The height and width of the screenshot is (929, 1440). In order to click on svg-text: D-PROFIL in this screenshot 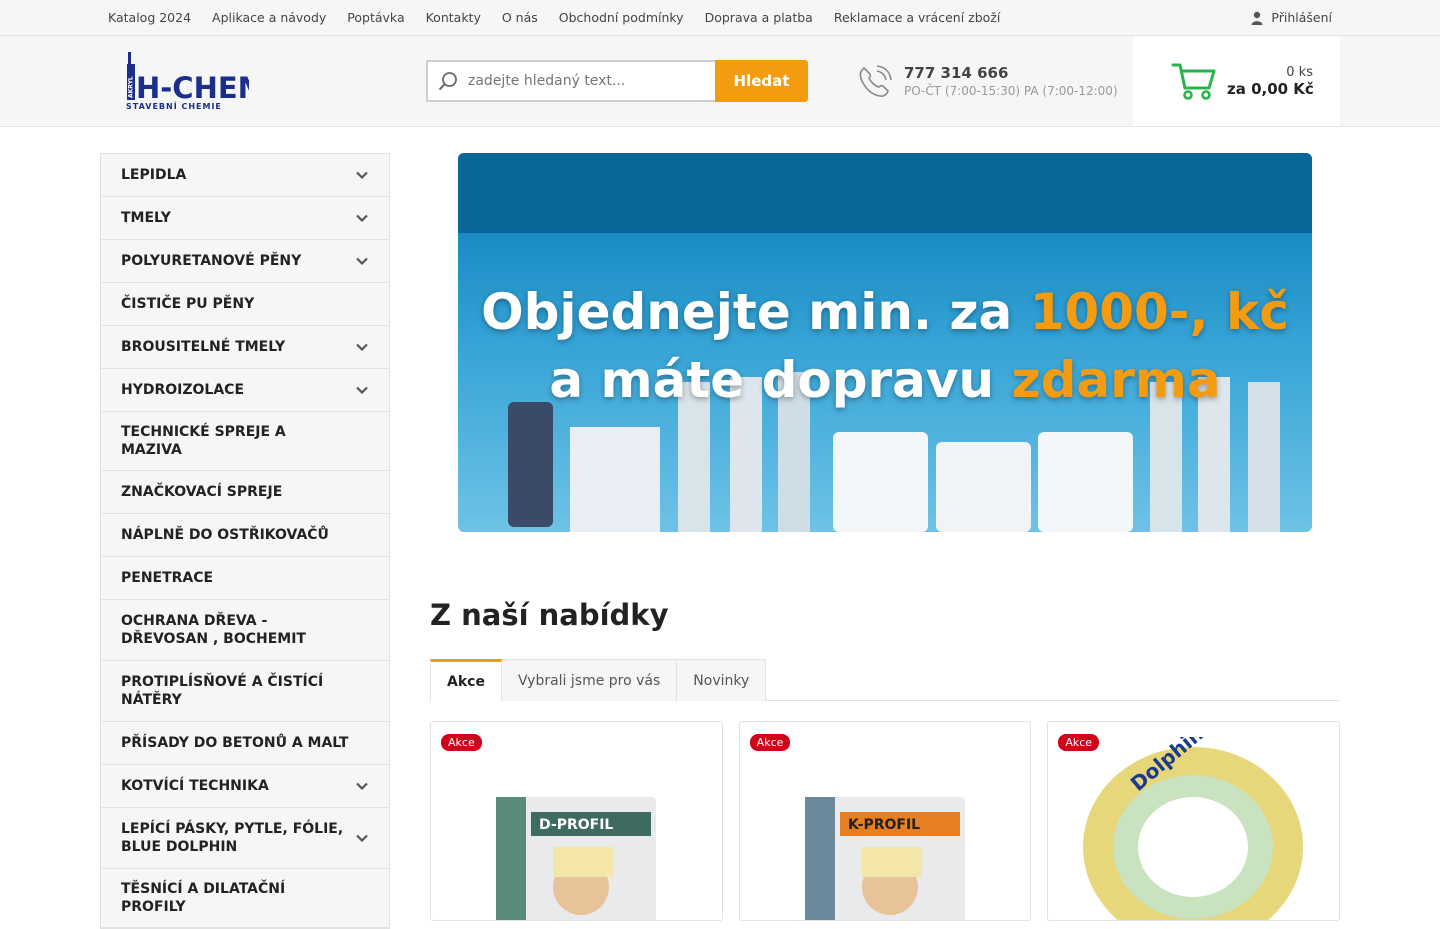, I will do `click(576, 825)`.